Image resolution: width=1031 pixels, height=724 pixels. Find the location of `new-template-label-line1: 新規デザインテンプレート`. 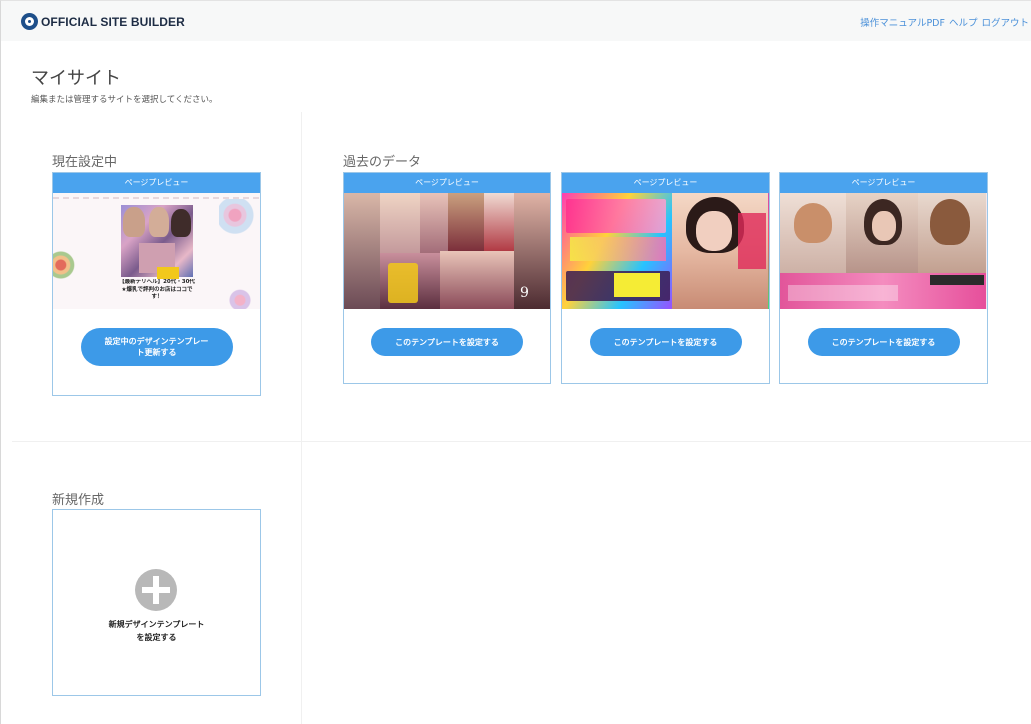

new-template-label-line1: 新規デザインテンプレート is located at coordinates (156, 624).